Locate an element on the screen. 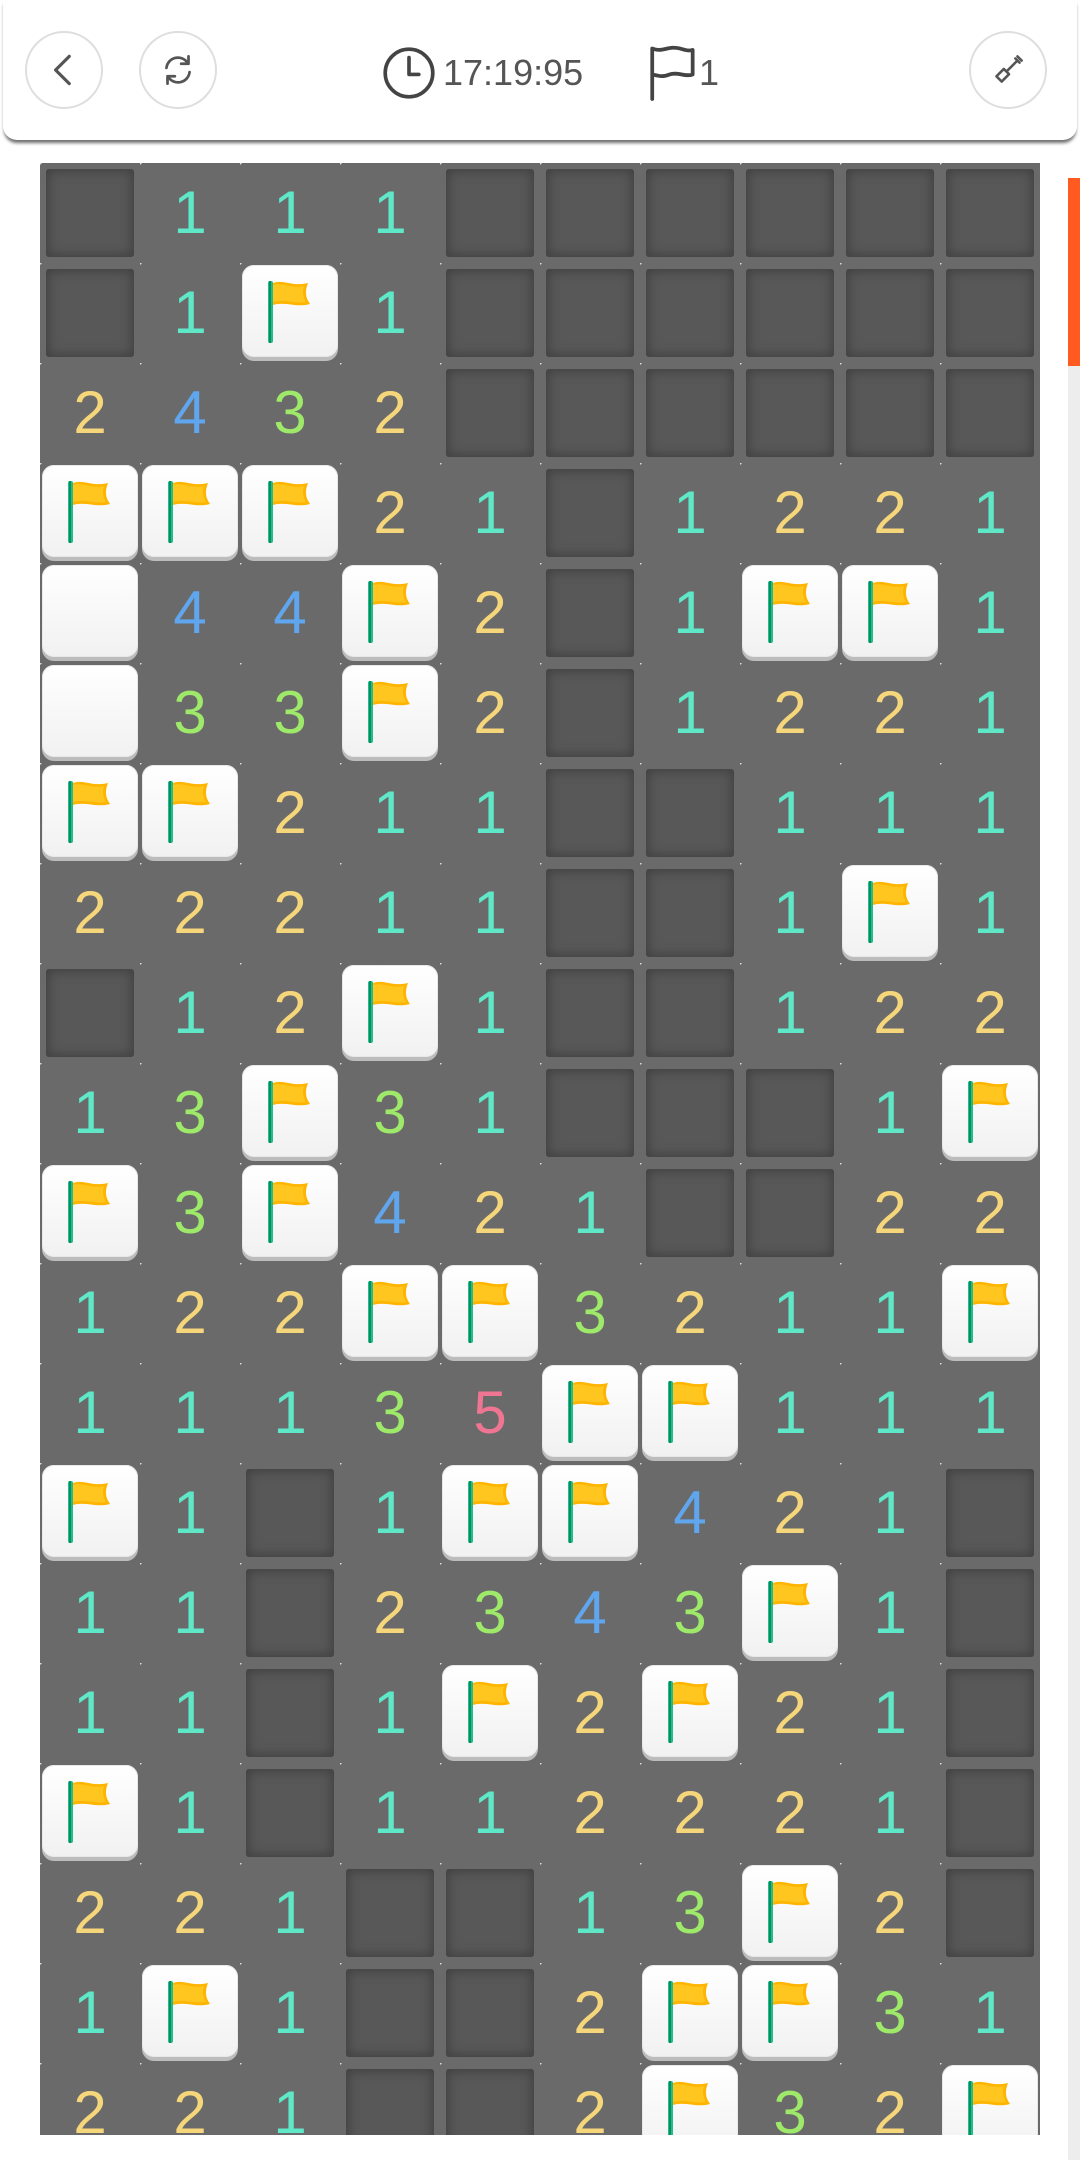 The width and height of the screenshot is (1080, 2160). back-button is located at coordinates (64, 70).